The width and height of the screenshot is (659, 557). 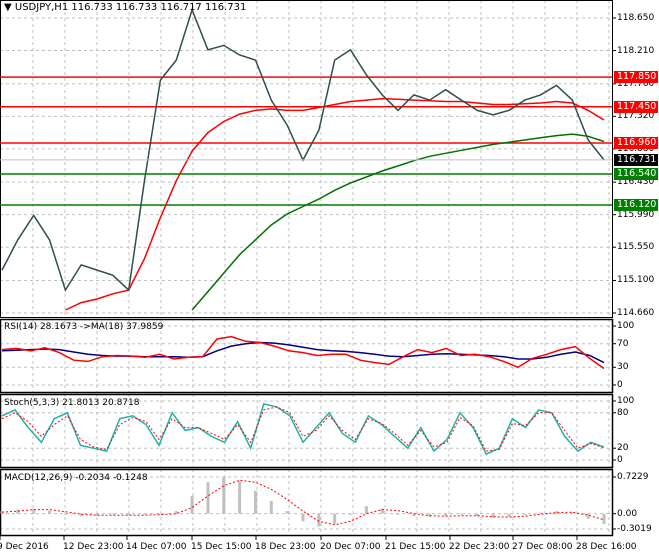 What do you see at coordinates (623, 412) in the screenshot?
I see `y-tick-label: 80` at bounding box center [623, 412].